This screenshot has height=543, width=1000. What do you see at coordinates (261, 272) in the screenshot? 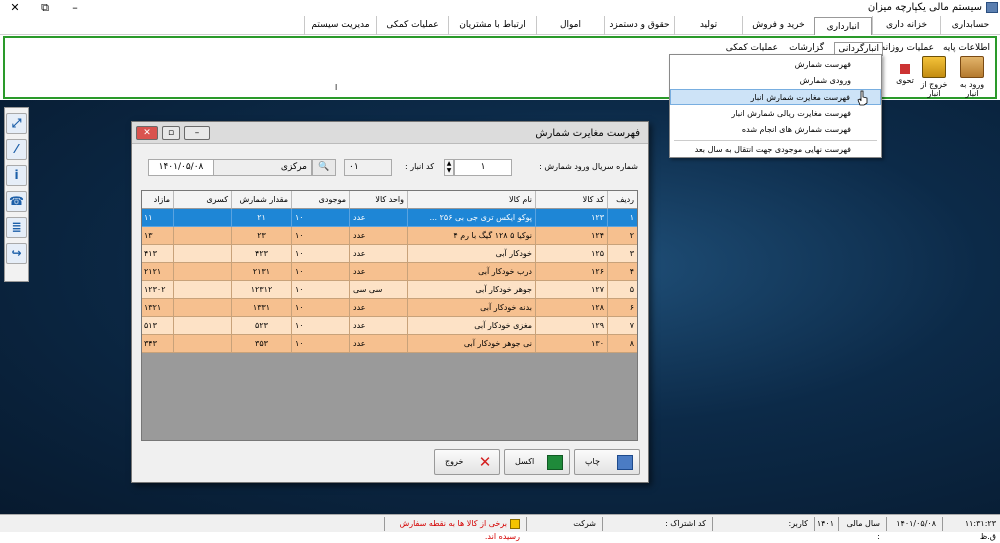
I see `cell-counted: ۲۱۳۱` at bounding box center [261, 272].